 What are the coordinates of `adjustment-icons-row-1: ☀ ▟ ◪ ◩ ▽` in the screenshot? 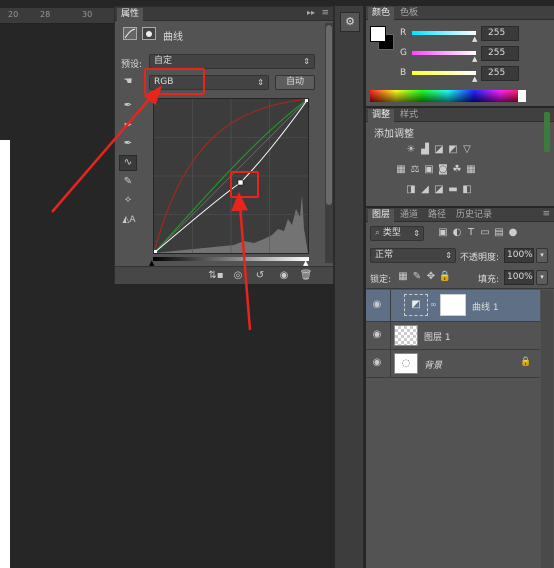 It's located at (469, 150).